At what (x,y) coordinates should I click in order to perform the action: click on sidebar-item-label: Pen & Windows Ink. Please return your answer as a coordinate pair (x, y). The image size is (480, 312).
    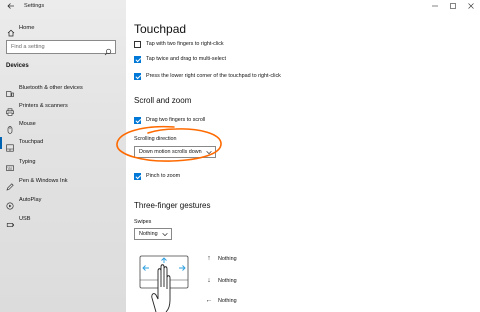
    Looking at the image, I should click on (43, 181).